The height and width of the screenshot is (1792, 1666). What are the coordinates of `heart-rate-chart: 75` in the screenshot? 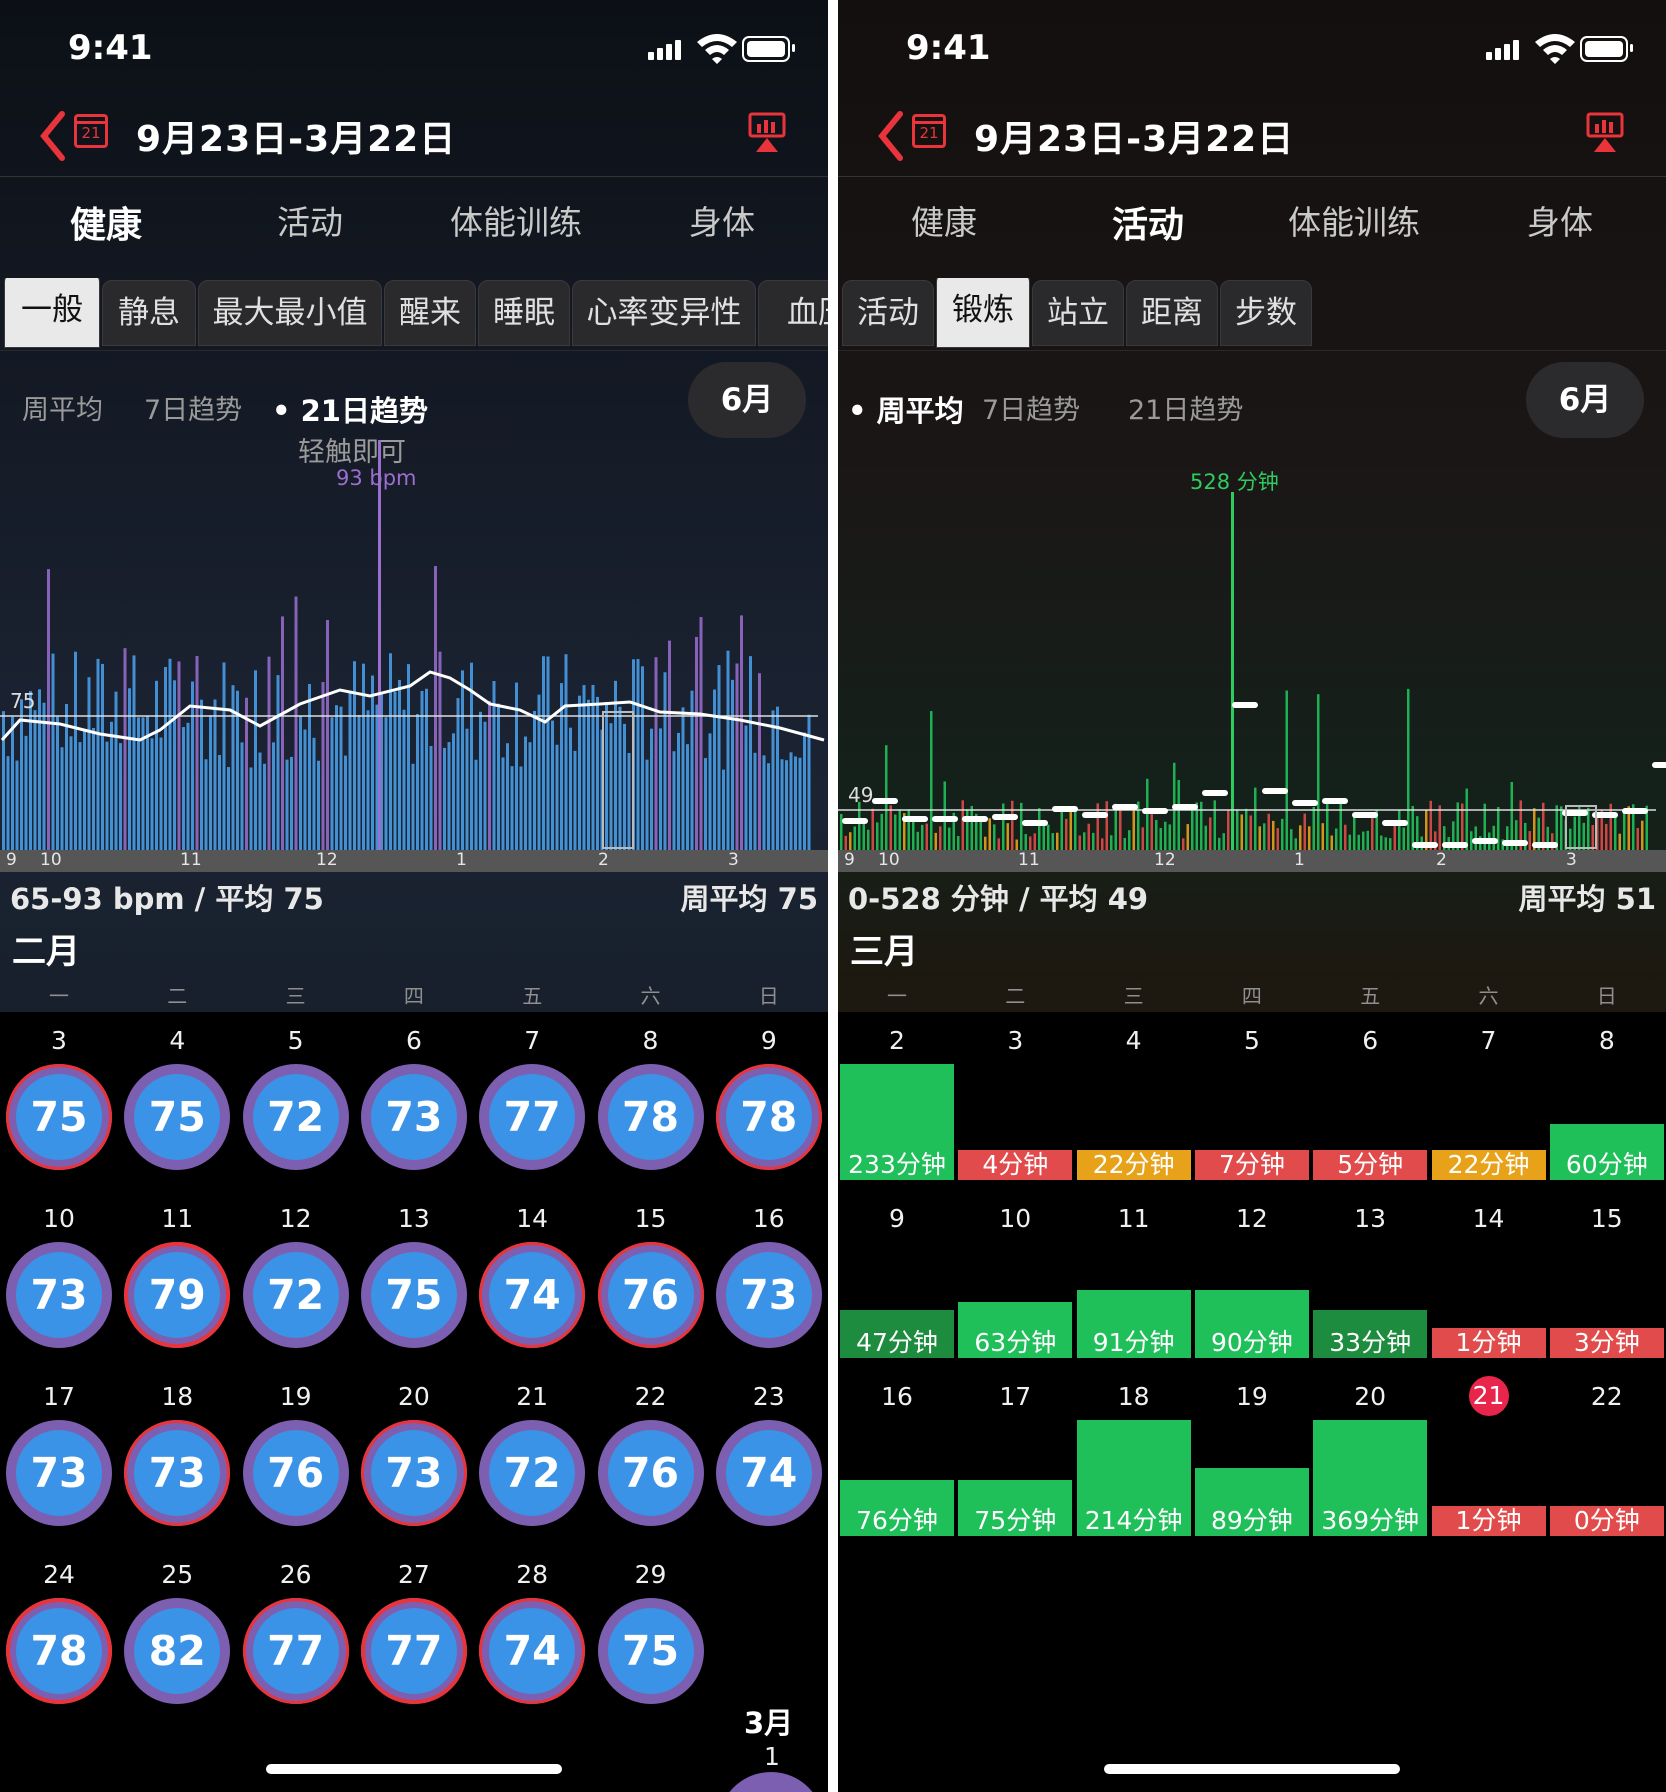 It's located at (414, 645).